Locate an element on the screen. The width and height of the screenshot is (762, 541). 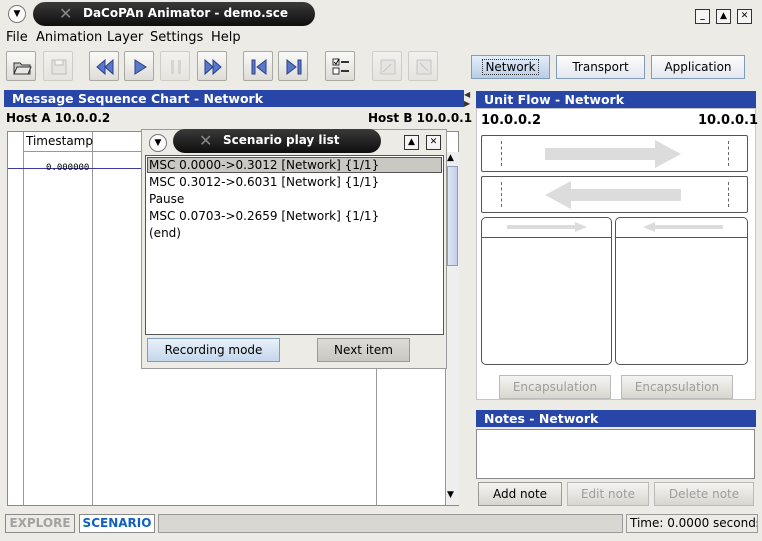
next-item-button: Next item is located at coordinates (363, 350).